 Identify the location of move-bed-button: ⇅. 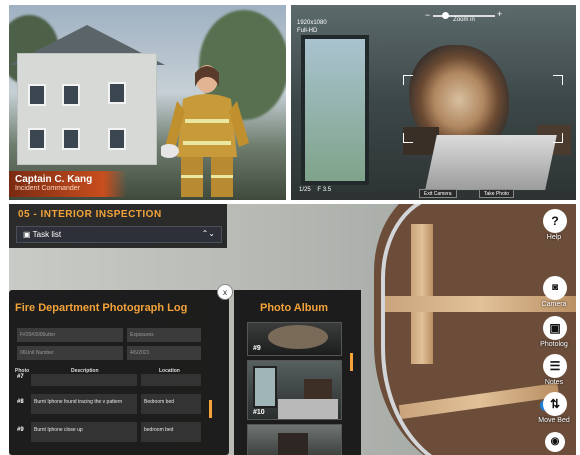
(555, 404).